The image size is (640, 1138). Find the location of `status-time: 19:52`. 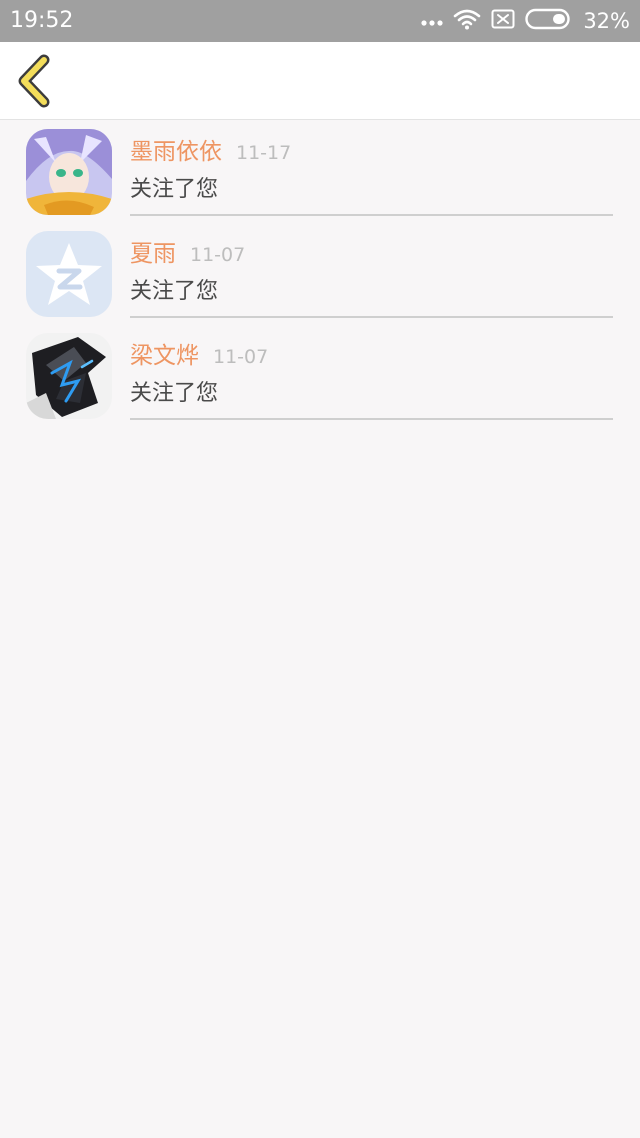

status-time: 19:52 is located at coordinates (42, 20).